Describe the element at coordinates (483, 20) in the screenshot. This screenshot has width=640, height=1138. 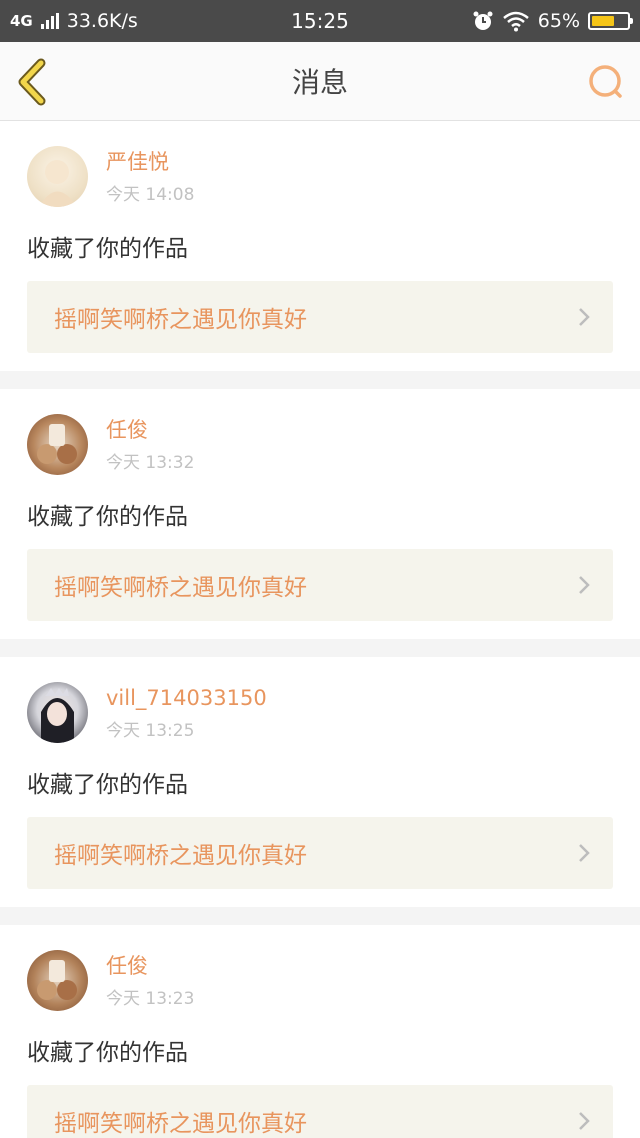
I see `alarm-icon` at that location.